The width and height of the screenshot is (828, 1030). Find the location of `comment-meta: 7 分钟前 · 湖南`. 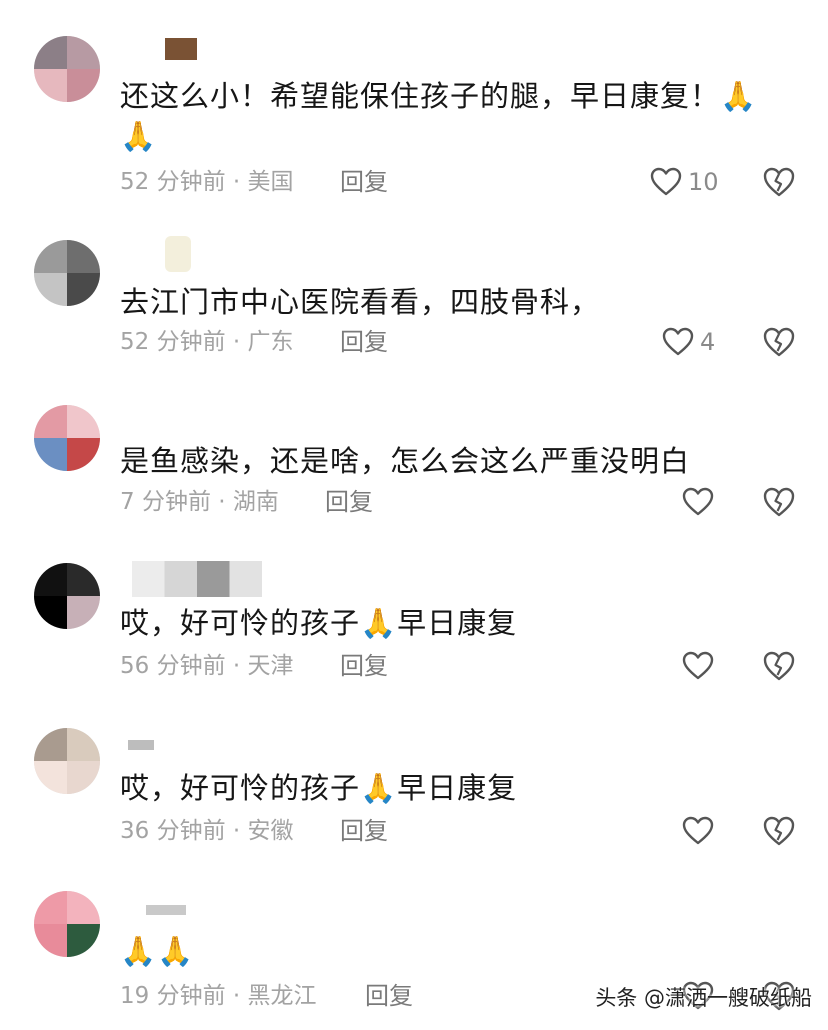

comment-meta: 7 分钟前 · 湖南 is located at coordinates (199, 502).